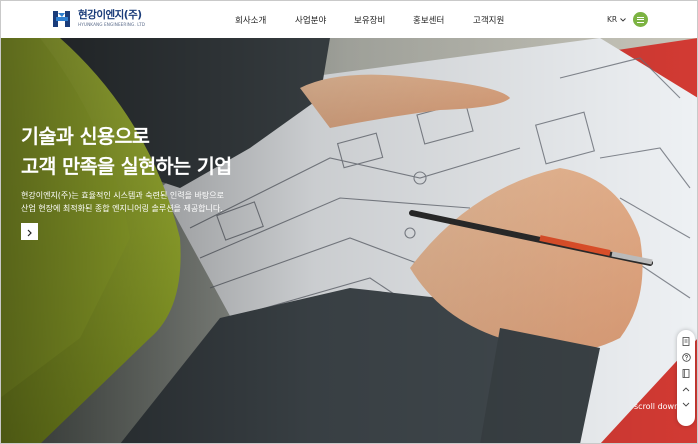 This screenshot has height=444, width=698. What do you see at coordinates (686, 389) in the screenshot?
I see `chevron-up-icon` at bounding box center [686, 389].